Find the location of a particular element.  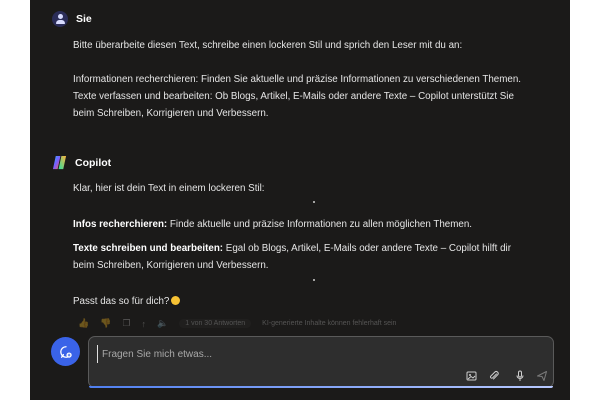

copilot-logo-icon is located at coordinates (59, 162).